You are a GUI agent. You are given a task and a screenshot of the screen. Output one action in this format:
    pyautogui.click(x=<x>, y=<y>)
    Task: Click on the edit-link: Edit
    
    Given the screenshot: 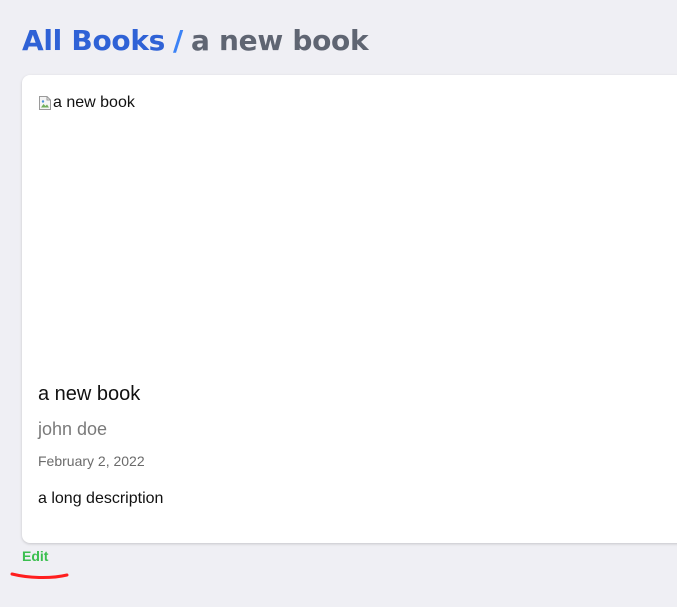 What is the action you would take?
    pyautogui.click(x=35, y=556)
    